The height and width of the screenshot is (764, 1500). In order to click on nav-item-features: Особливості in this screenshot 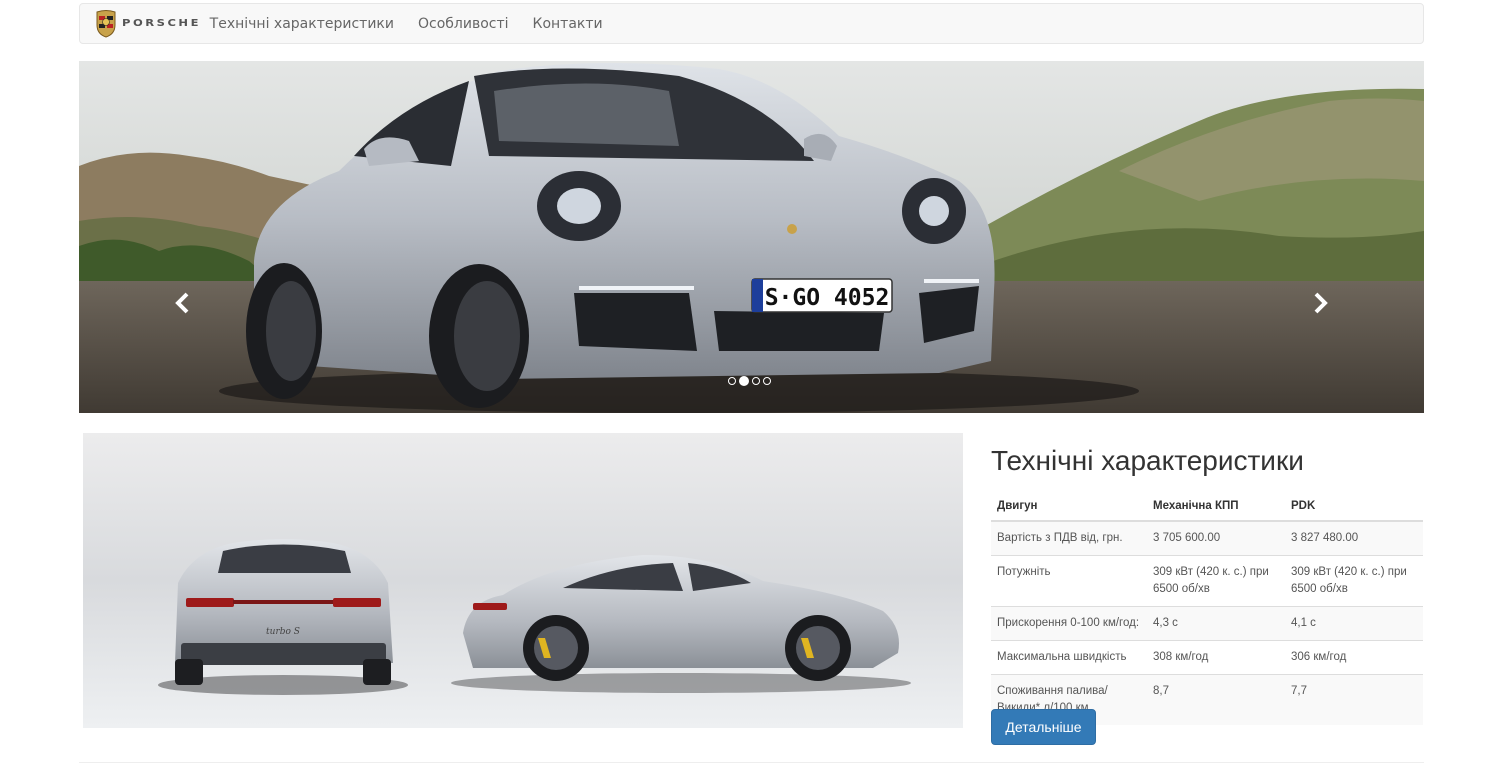, I will do `click(463, 24)`.